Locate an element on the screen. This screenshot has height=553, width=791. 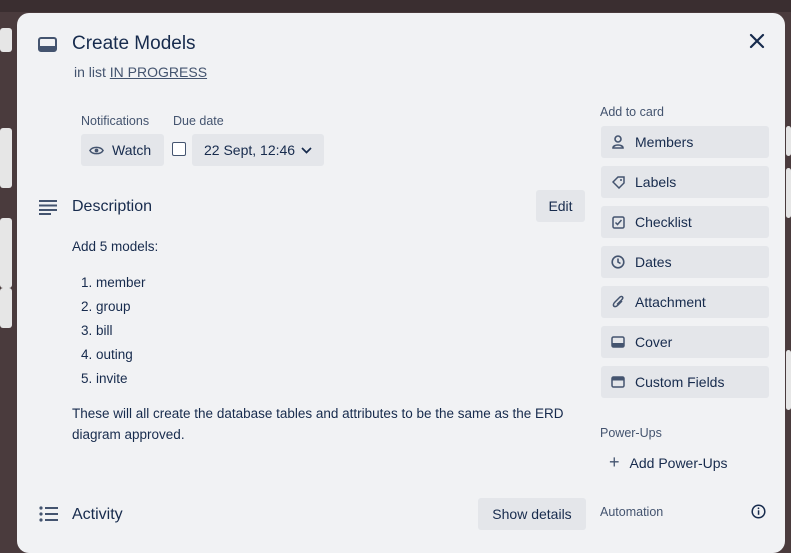
checklist-button: Checklist is located at coordinates (685, 222).